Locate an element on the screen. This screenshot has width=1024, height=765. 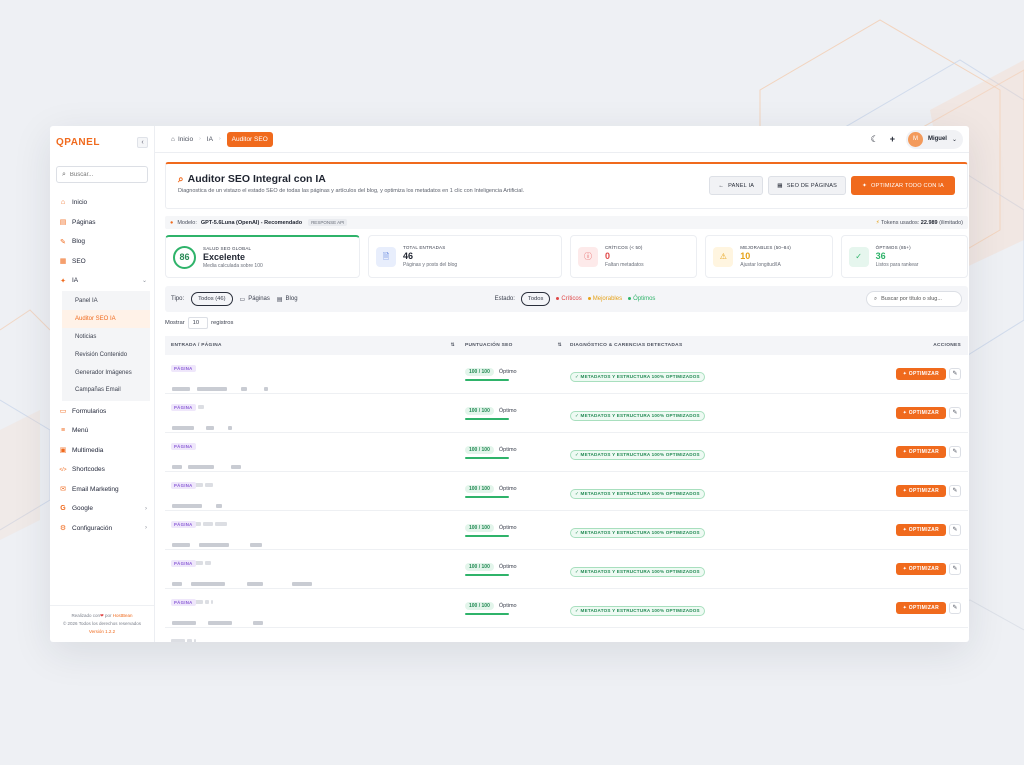
sidebar-item-menu: ≡ Menú is located at coordinates (102, 431).